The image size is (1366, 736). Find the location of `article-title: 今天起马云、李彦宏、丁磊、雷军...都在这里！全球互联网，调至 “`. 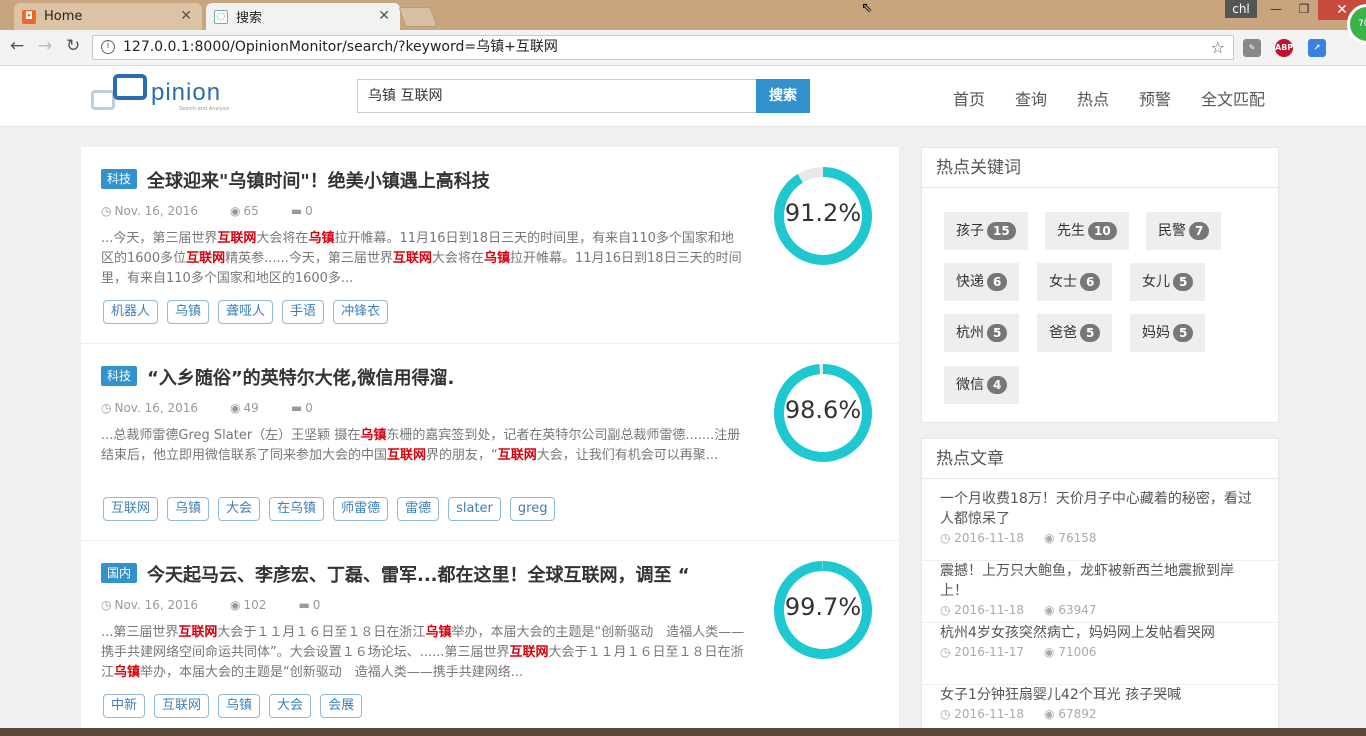

article-title: 今天起马云、李彦宏、丁磊、雷军...都在这里！全球互联网，调至 “ is located at coordinates (418, 574).